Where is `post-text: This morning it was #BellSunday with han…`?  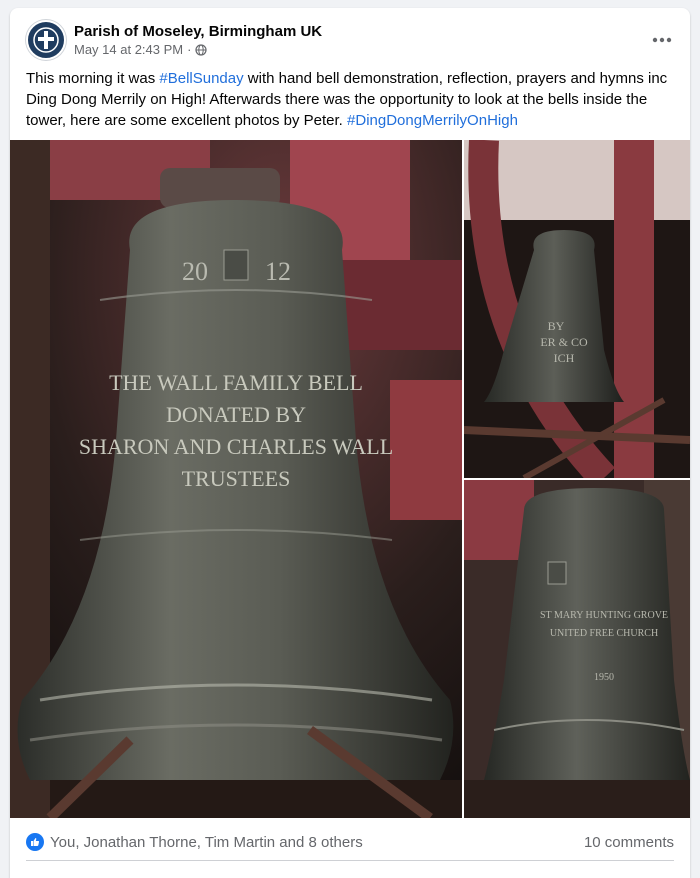
post-text: This morning it was #BellSunday with han… is located at coordinates (351, 99).